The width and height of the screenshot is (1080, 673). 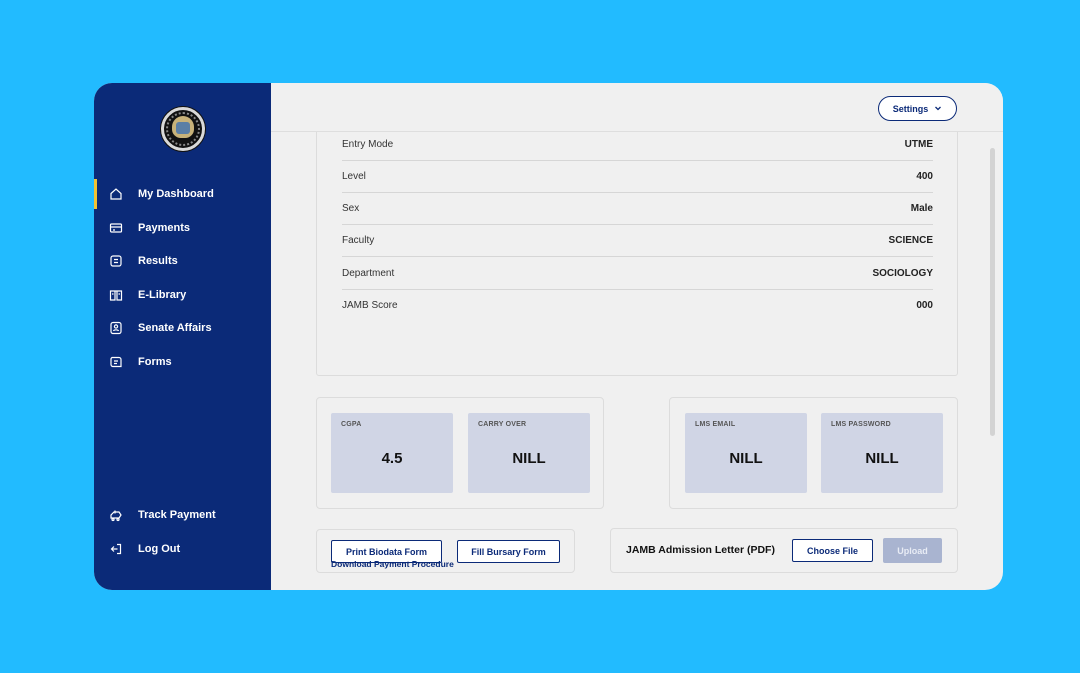 What do you see at coordinates (861, 424) in the screenshot?
I see `stat-title: LMS PASSWORD` at bounding box center [861, 424].